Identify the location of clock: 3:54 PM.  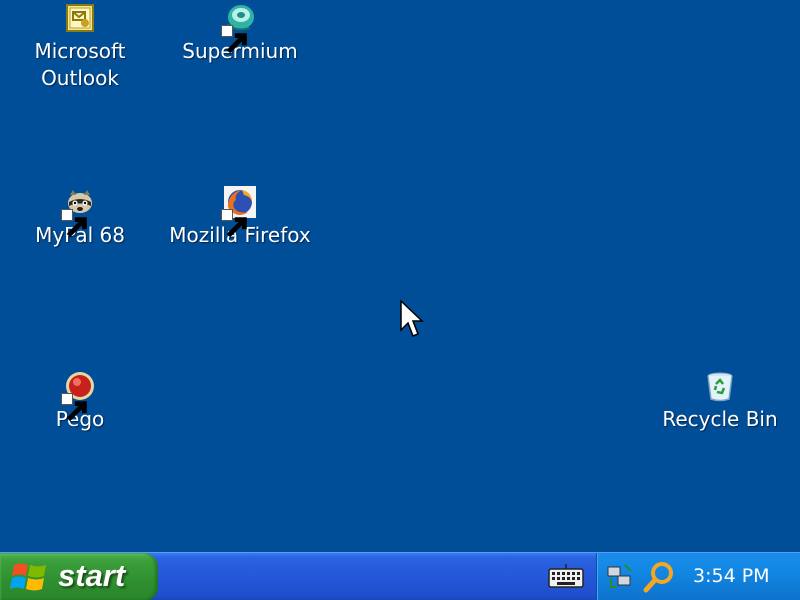
(731, 576).